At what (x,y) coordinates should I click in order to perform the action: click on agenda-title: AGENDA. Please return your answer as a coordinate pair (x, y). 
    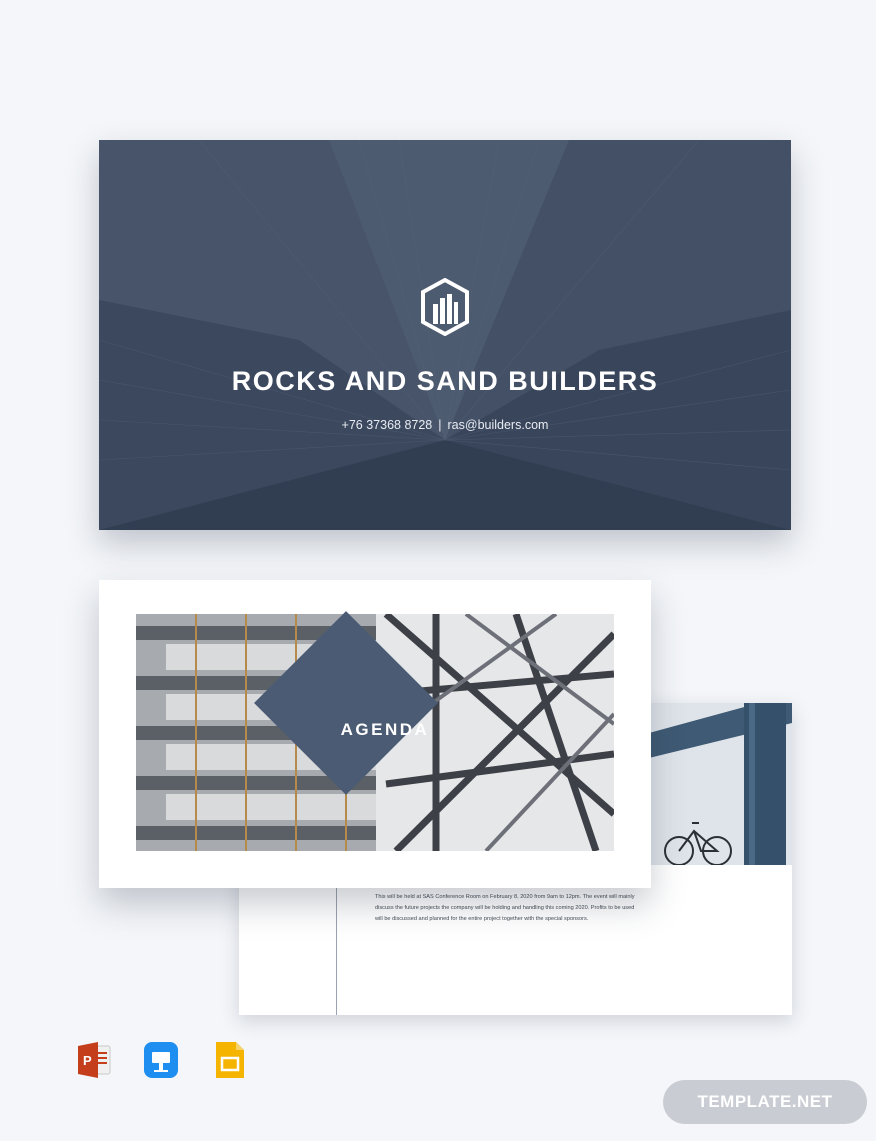
    Looking at the image, I should click on (385, 729).